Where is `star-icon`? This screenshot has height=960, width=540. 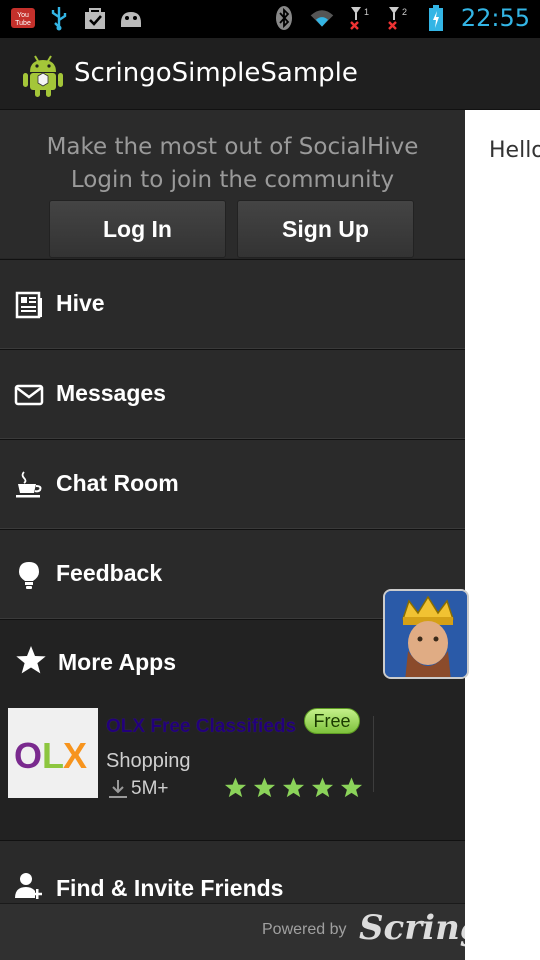
star-icon is located at coordinates (31, 660).